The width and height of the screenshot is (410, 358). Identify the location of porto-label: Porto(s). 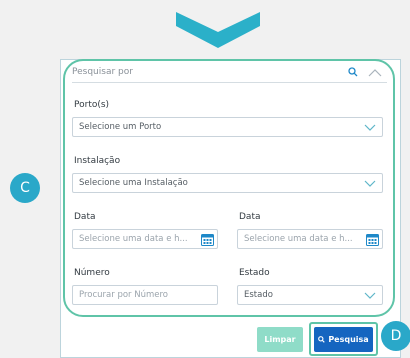
(92, 105).